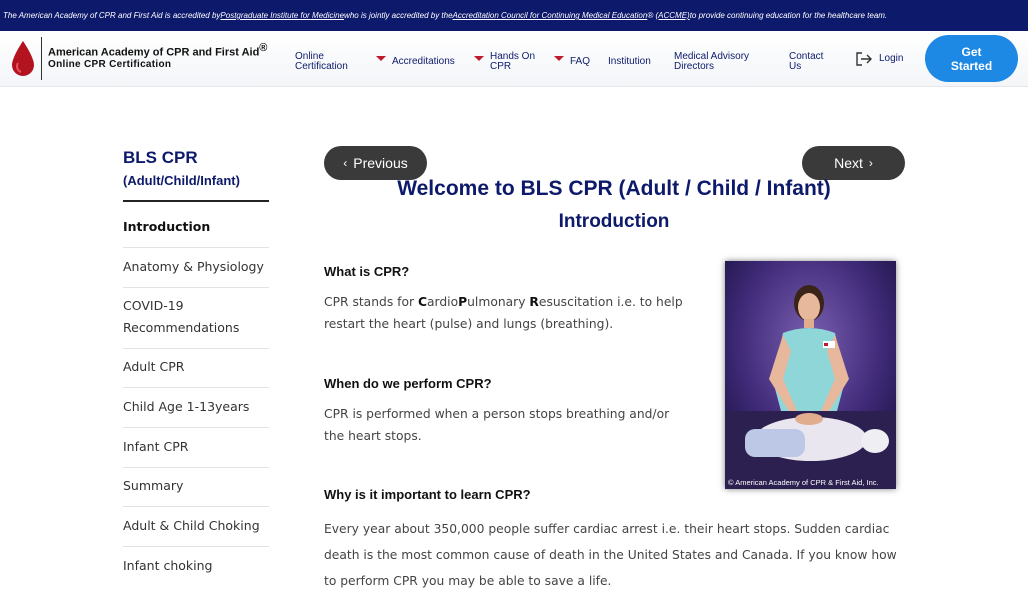  I want to click on sidebar-item-adult-cpr: Adult CPR, so click(196, 367).